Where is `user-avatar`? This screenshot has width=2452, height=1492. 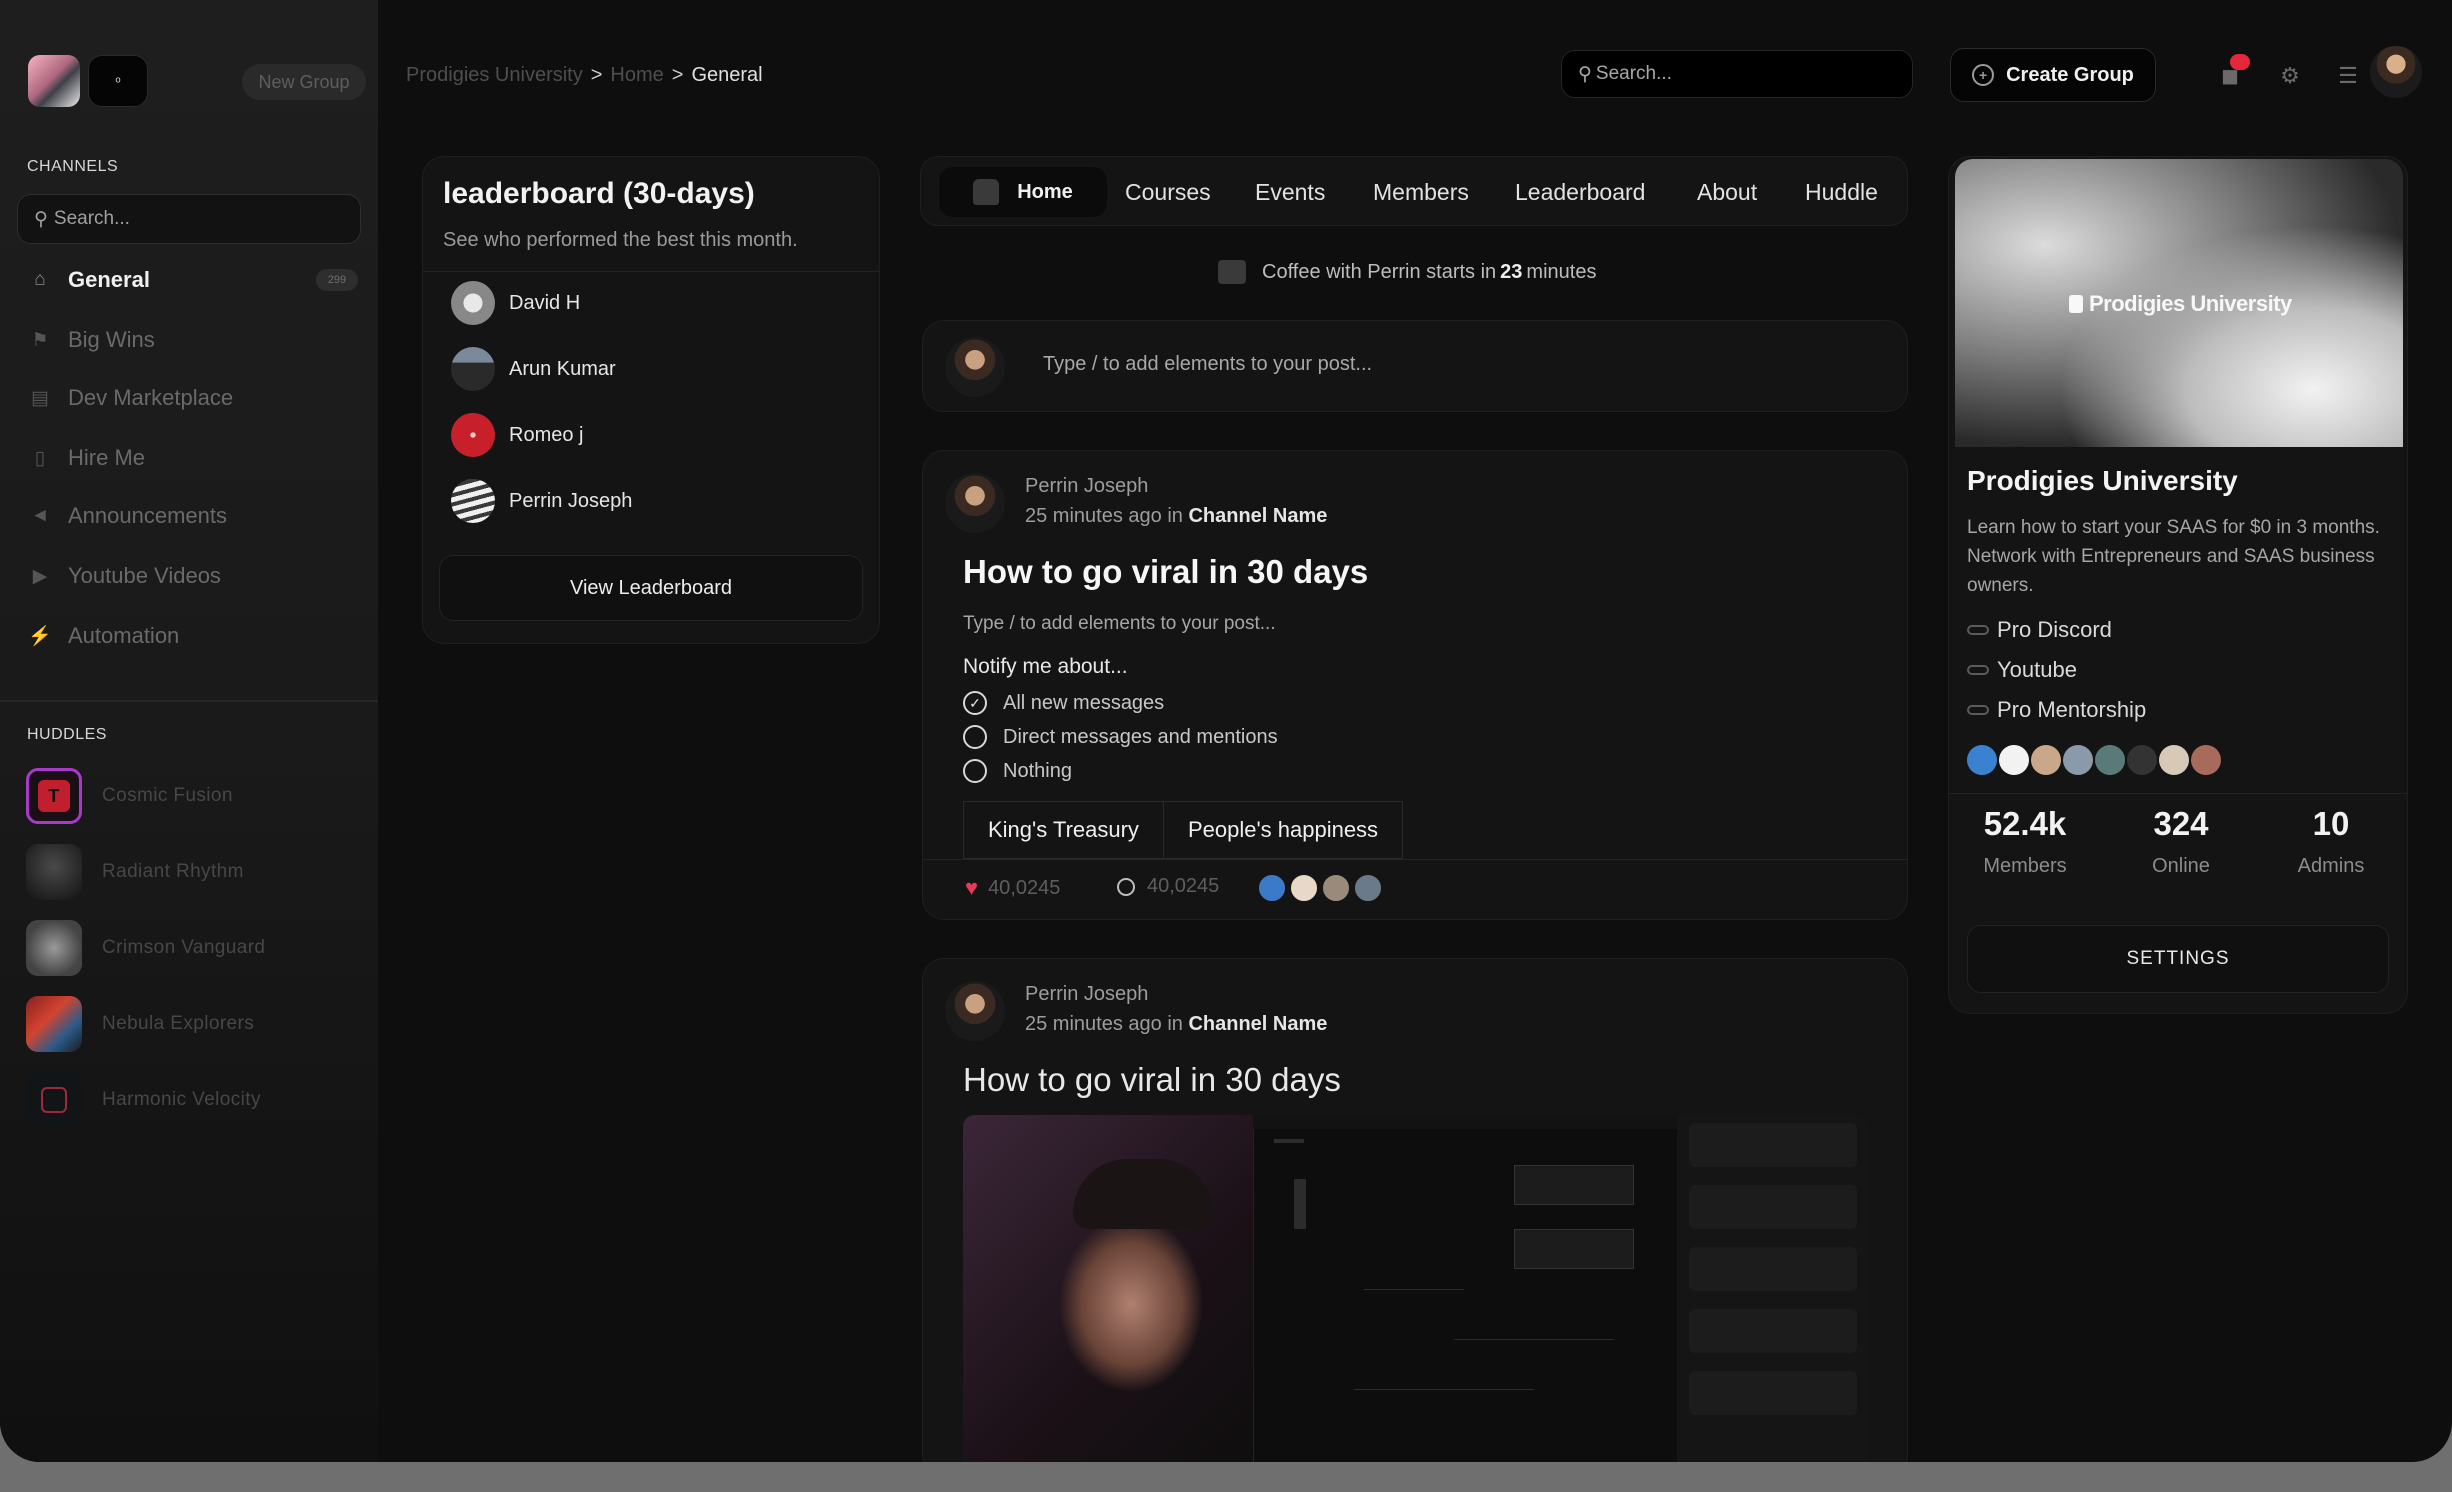
user-avatar is located at coordinates (2396, 72).